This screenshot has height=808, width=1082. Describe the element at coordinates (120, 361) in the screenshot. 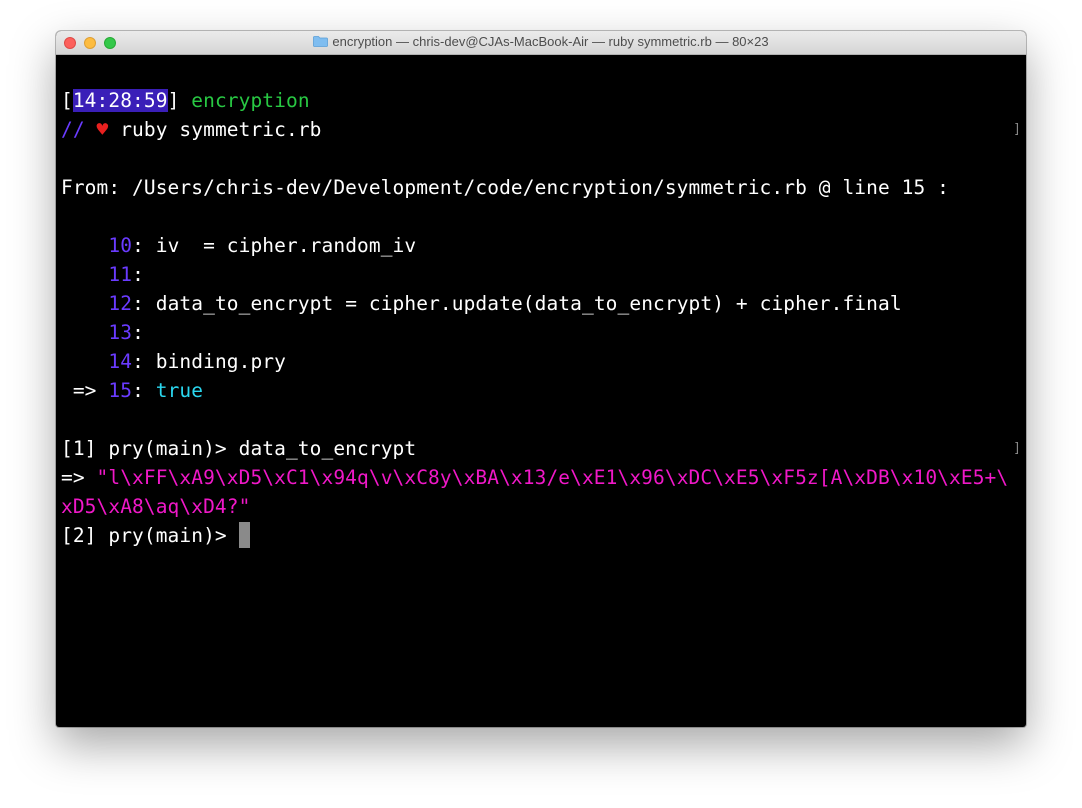

I see `line-number: 14` at that location.